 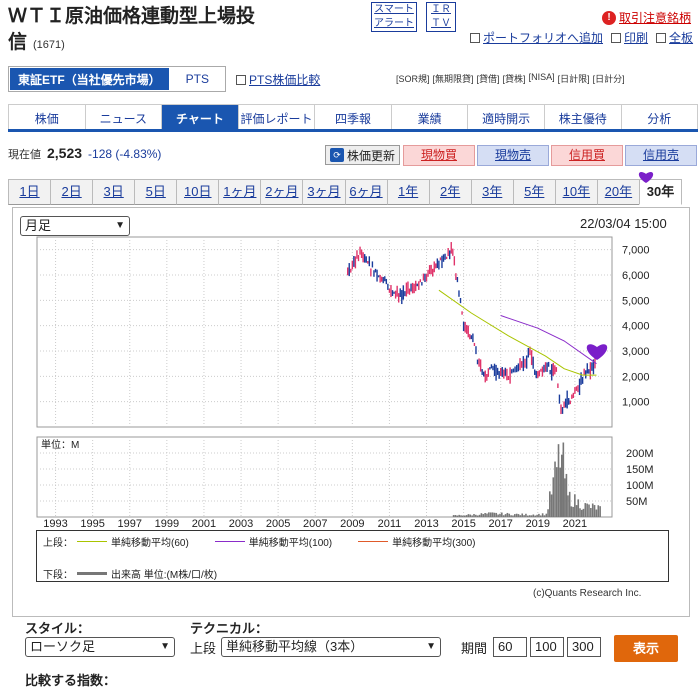 I want to click on chevron-down-icon: ▼, so click(x=165, y=646).